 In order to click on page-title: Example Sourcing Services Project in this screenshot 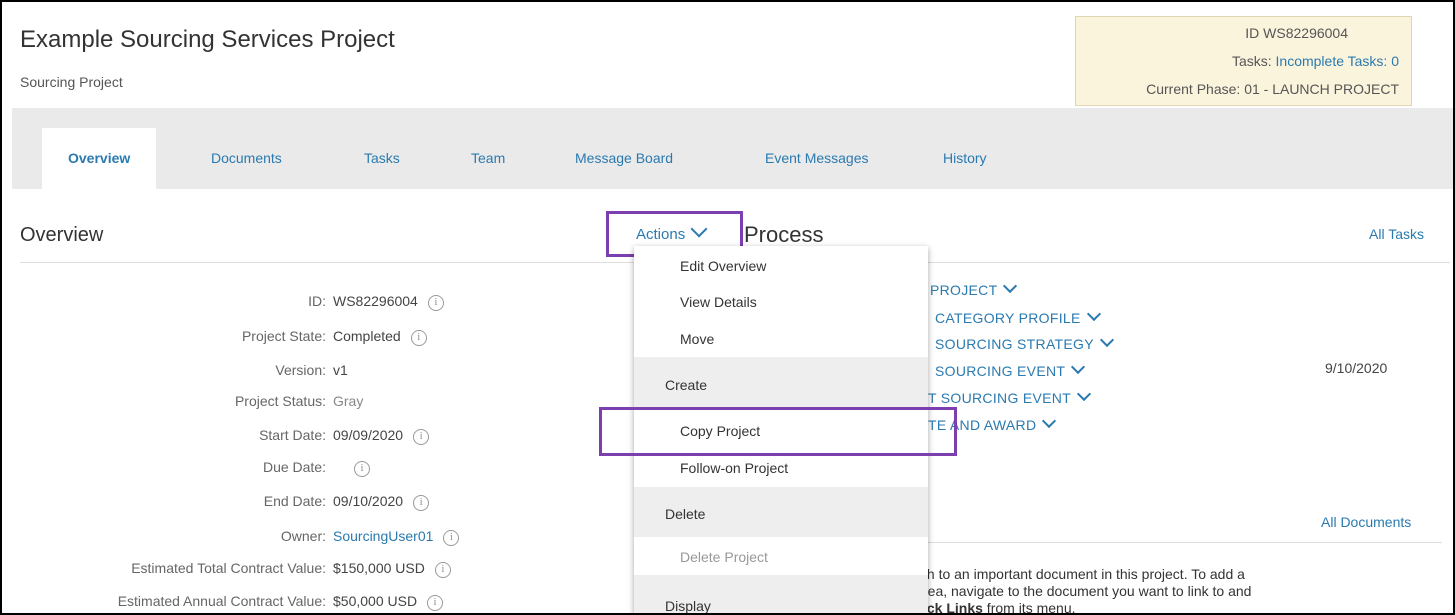, I will do `click(207, 39)`.